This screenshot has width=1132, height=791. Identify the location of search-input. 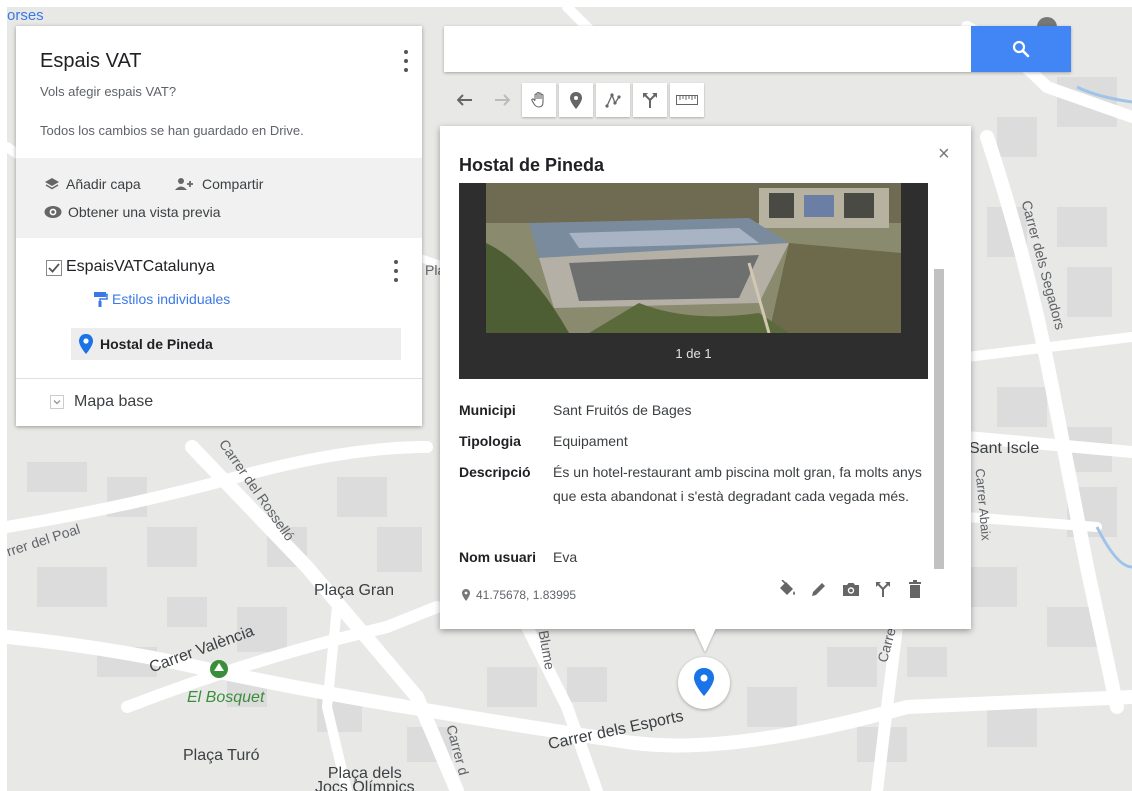
(707, 49).